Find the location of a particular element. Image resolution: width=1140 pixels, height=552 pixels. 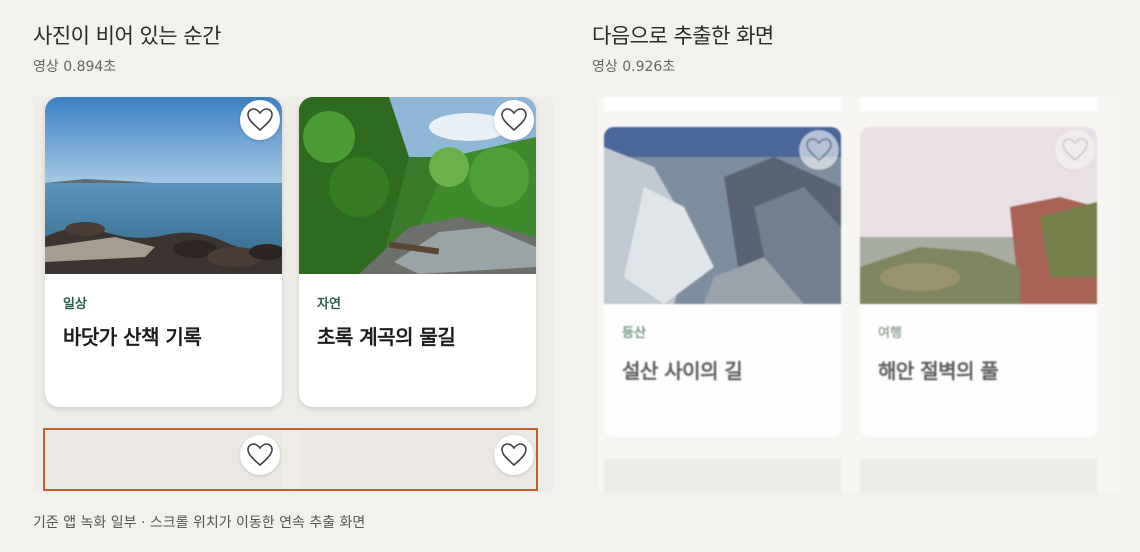

card-seaside-walk: 일상 바닷가 산책 기록 is located at coordinates (163, 252).